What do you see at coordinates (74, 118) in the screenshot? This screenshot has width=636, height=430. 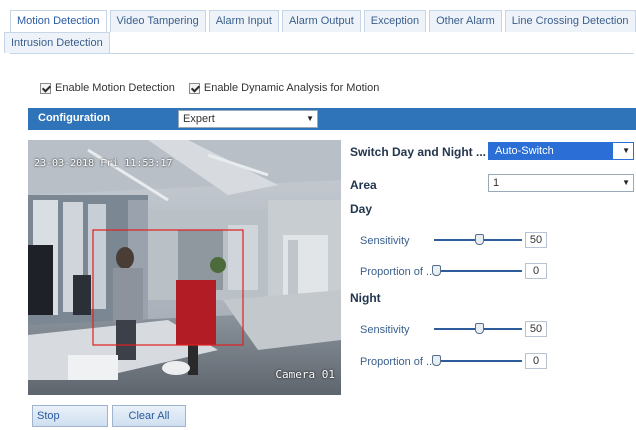 I see `configuration-label: Configuration` at bounding box center [74, 118].